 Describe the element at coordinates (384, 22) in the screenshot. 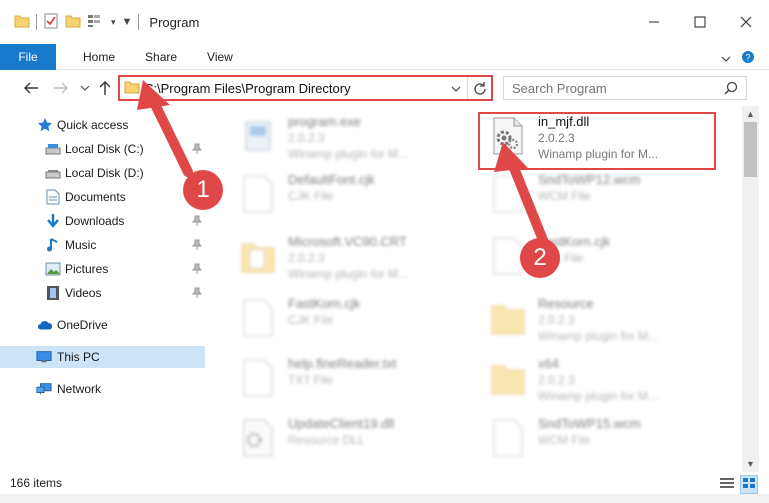

I see `title-bar: ▾ ▼ Program` at that location.